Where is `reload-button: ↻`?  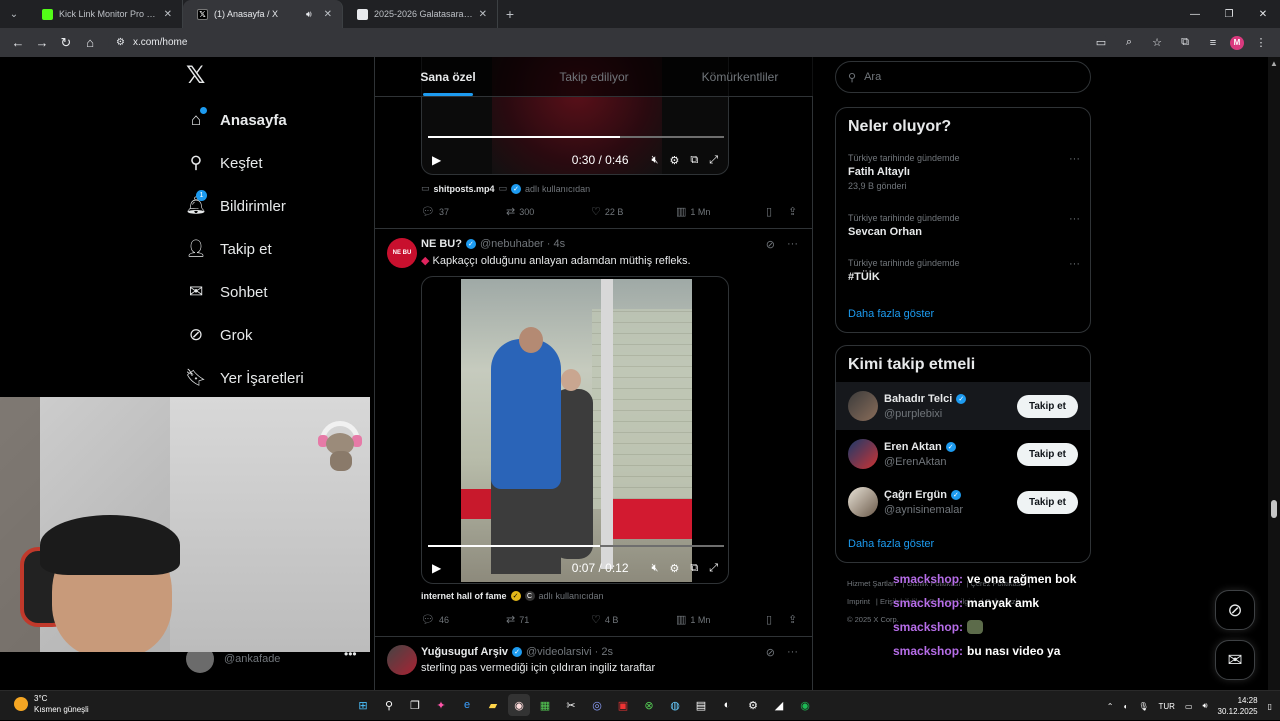
reload-button: ↻ is located at coordinates (66, 43).